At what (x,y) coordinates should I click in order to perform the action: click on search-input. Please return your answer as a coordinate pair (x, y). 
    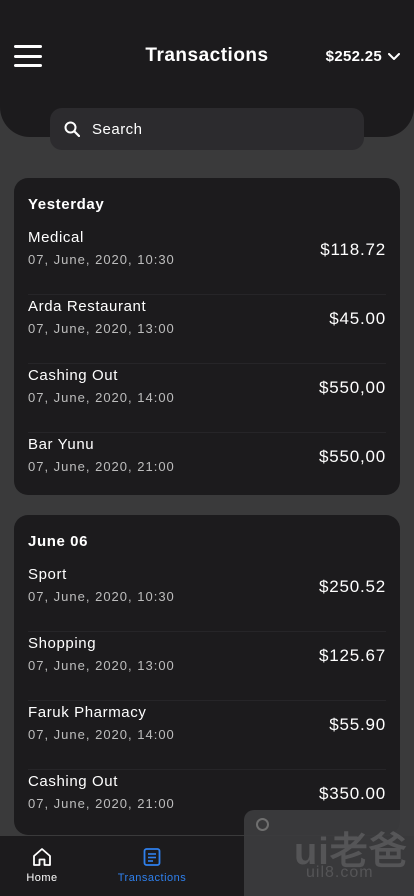
    Looking at the image, I should click on (212, 129).